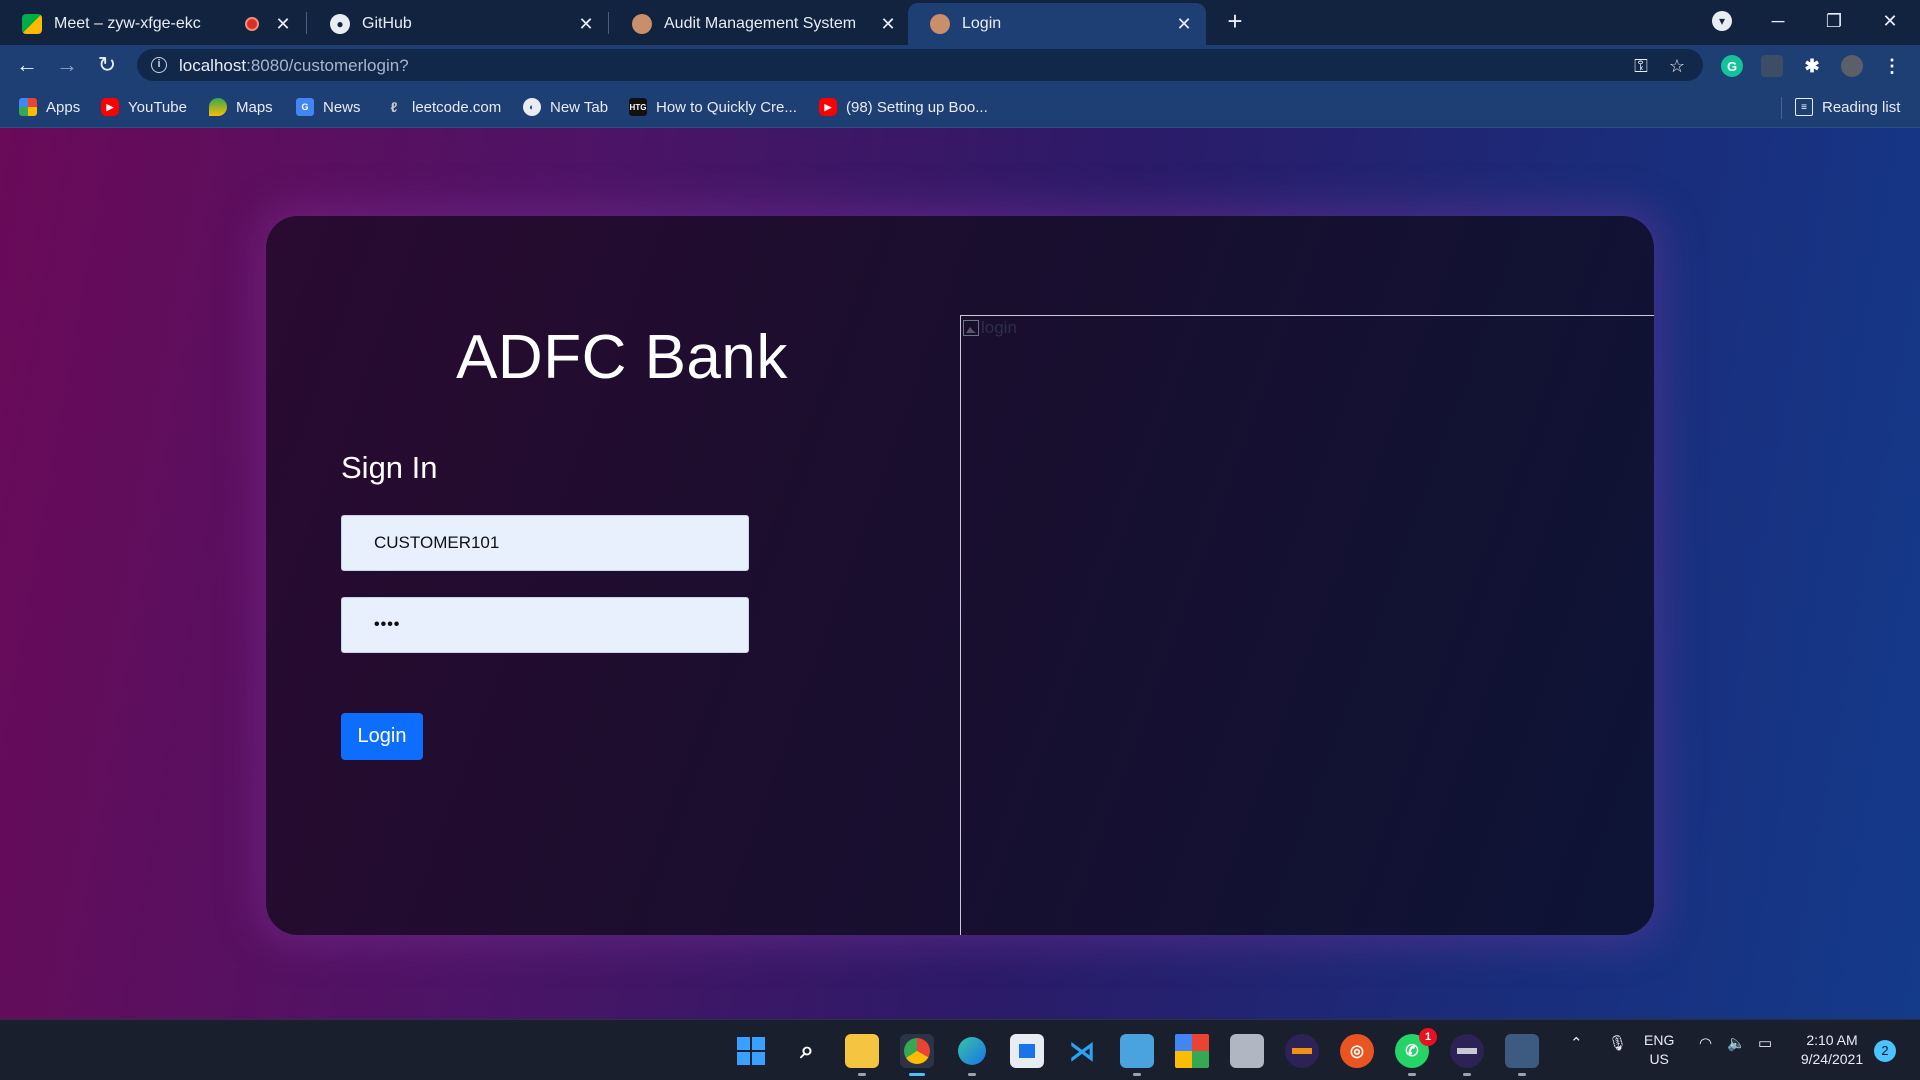 The height and width of the screenshot is (1080, 1920). Describe the element at coordinates (342, 107) in the screenshot. I see `bookmark-label: News` at that location.